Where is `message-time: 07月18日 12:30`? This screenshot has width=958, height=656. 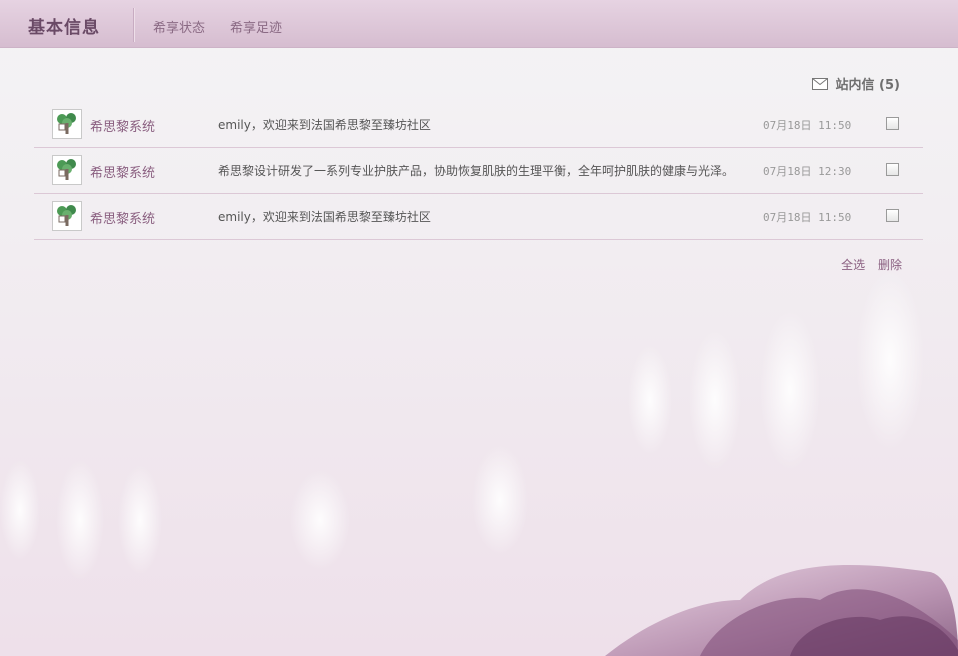 message-time: 07月18日 12:30 is located at coordinates (807, 171).